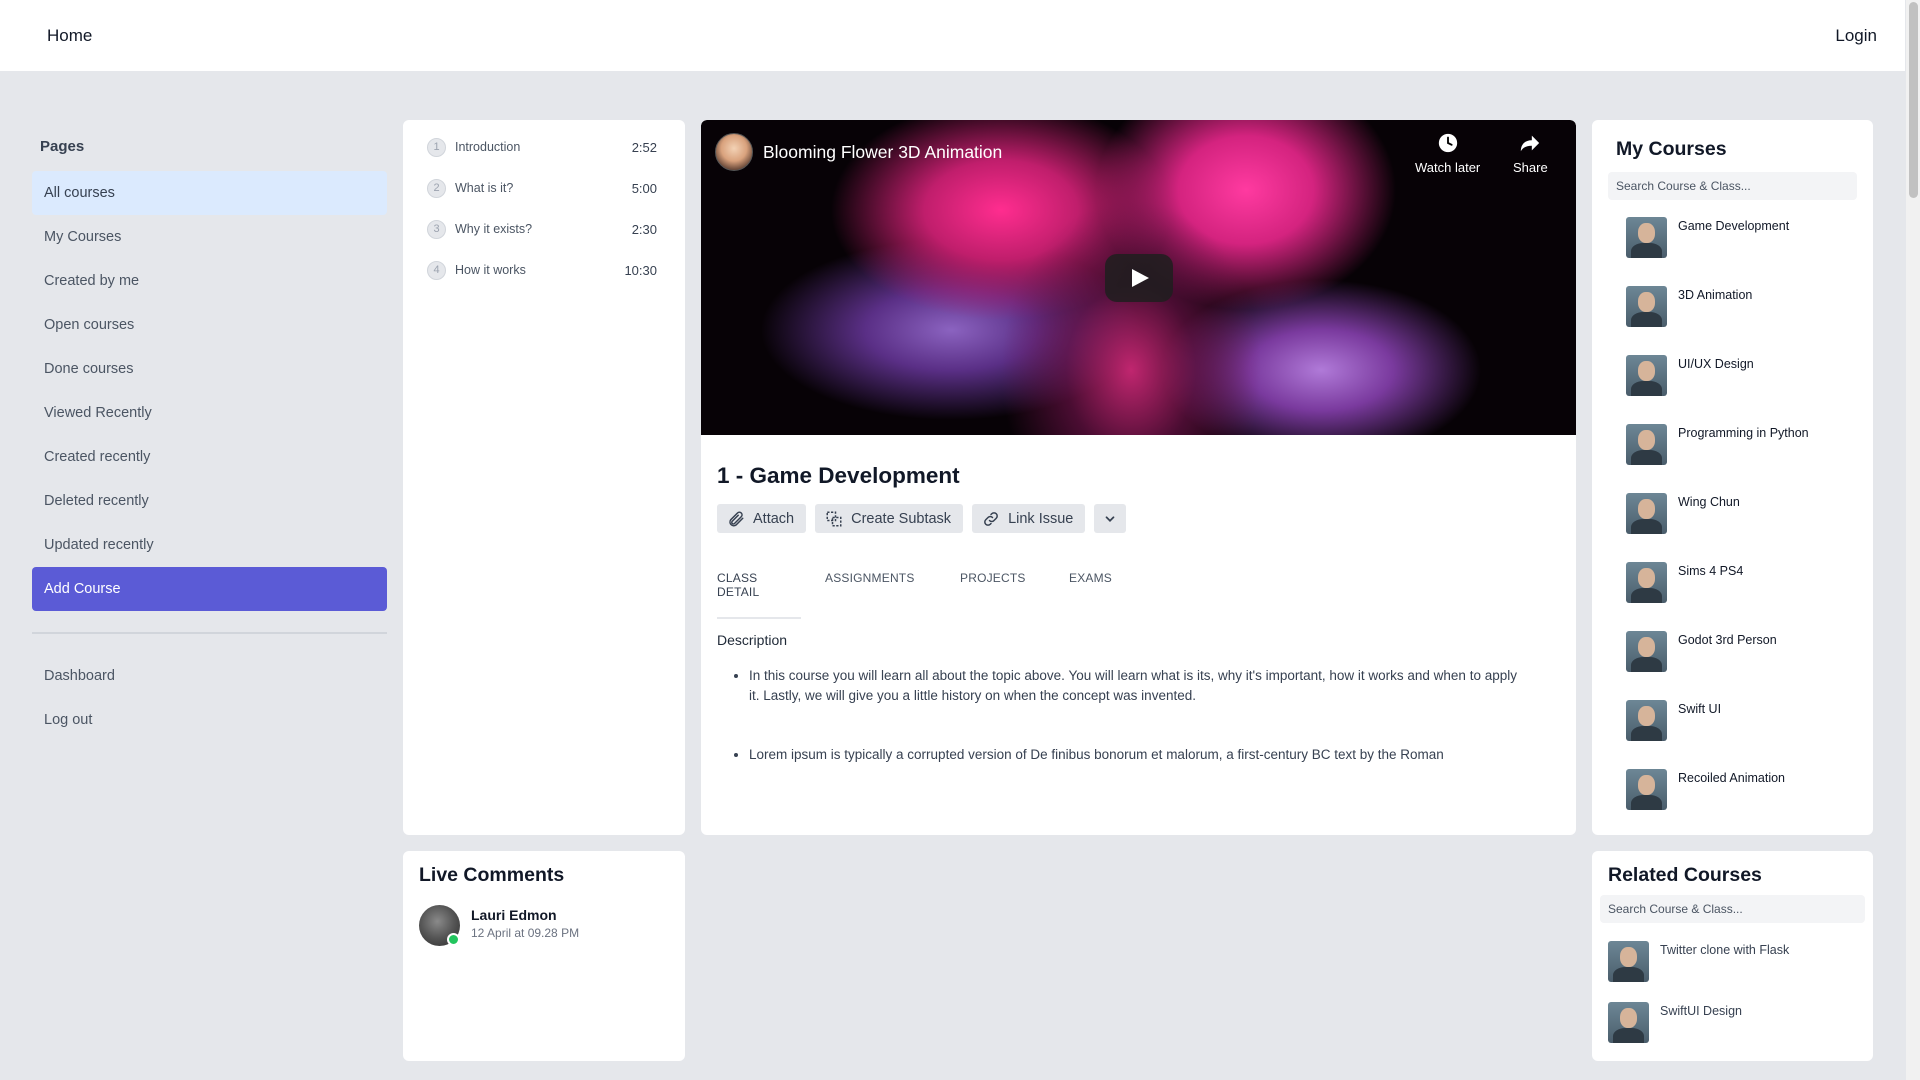 The width and height of the screenshot is (1920, 1080). What do you see at coordinates (1732, 909) in the screenshot?
I see `related-courses-search-input` at bounding box center [1732, 909].